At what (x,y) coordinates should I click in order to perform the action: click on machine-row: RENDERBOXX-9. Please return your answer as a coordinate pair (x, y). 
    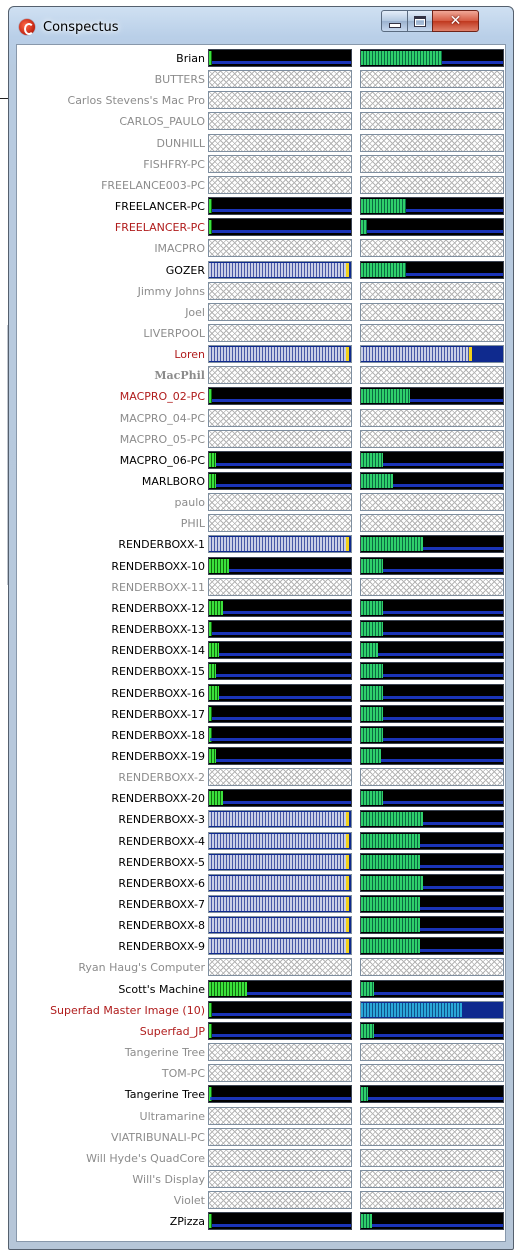
    Looking at the image, I should click on (262, 947).